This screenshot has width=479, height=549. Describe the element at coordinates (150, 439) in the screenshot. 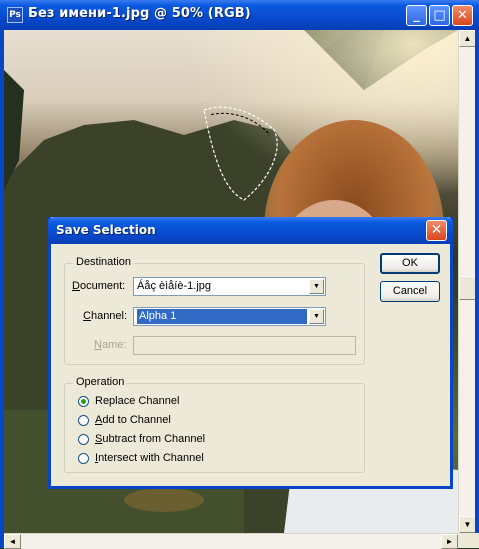

I see `subtract-from-channel-label: Subtract from Channel` at that location.